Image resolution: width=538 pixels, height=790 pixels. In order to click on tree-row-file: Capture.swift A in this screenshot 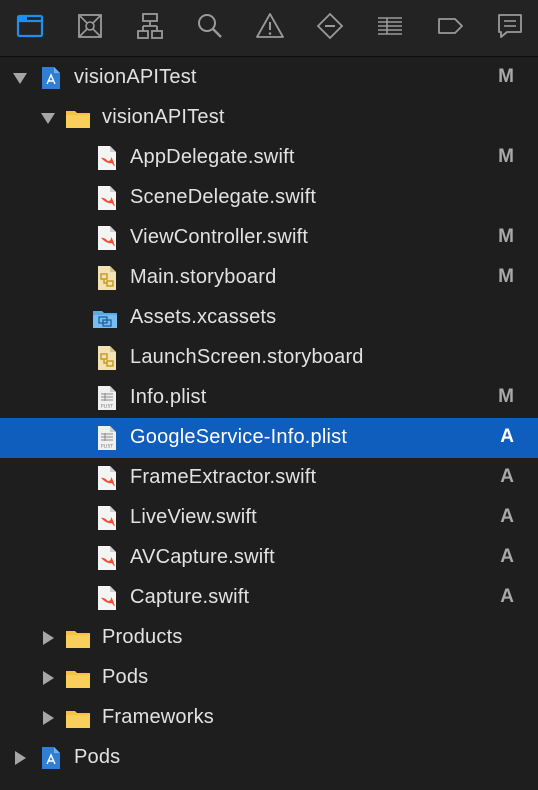, I will do `click(269, 598)`.